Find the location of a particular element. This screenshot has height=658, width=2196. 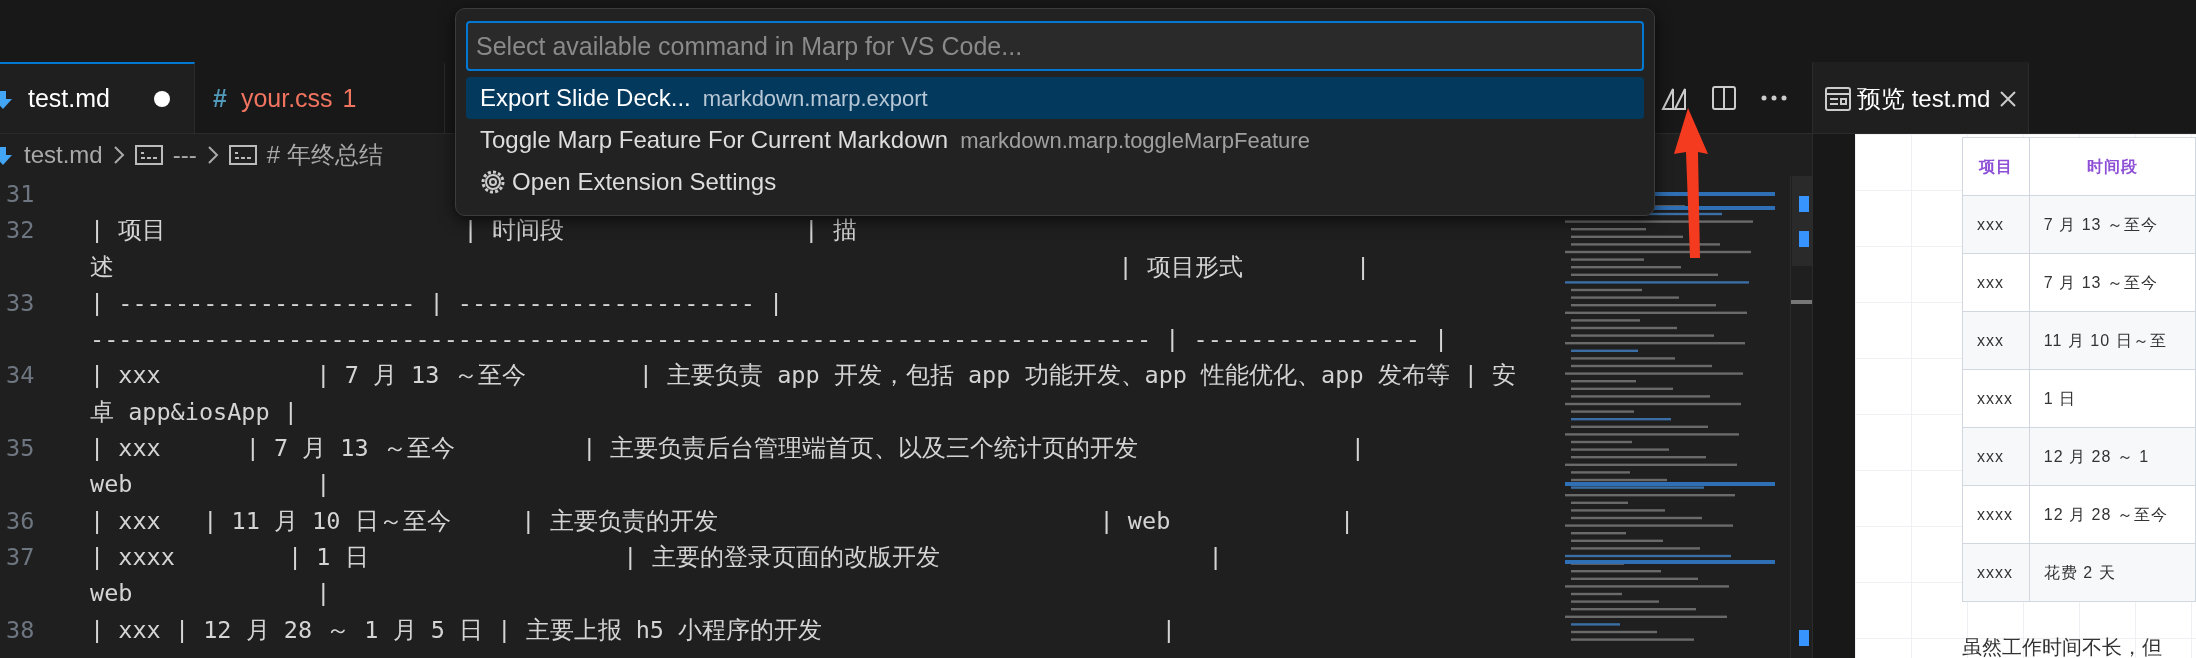

code-line: | xxx | 7 月 13 ～至今 | 主要负责 app 开发，包括 app 功能开发、app 性能优化、app 发布等 | 安 is located at coordinates (803, 376).